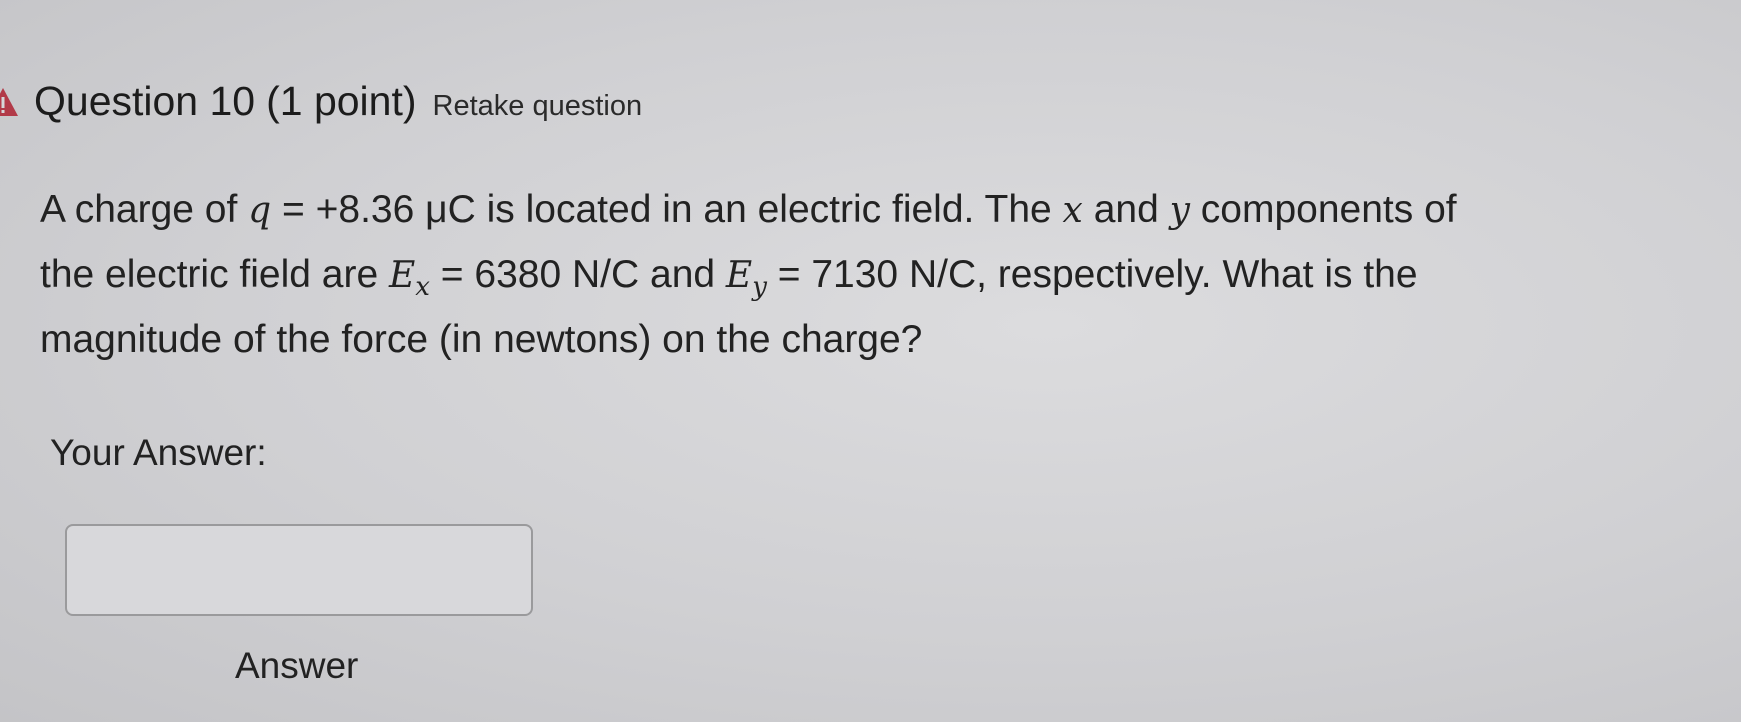  I want to click on answer-input, so click(299, 570).